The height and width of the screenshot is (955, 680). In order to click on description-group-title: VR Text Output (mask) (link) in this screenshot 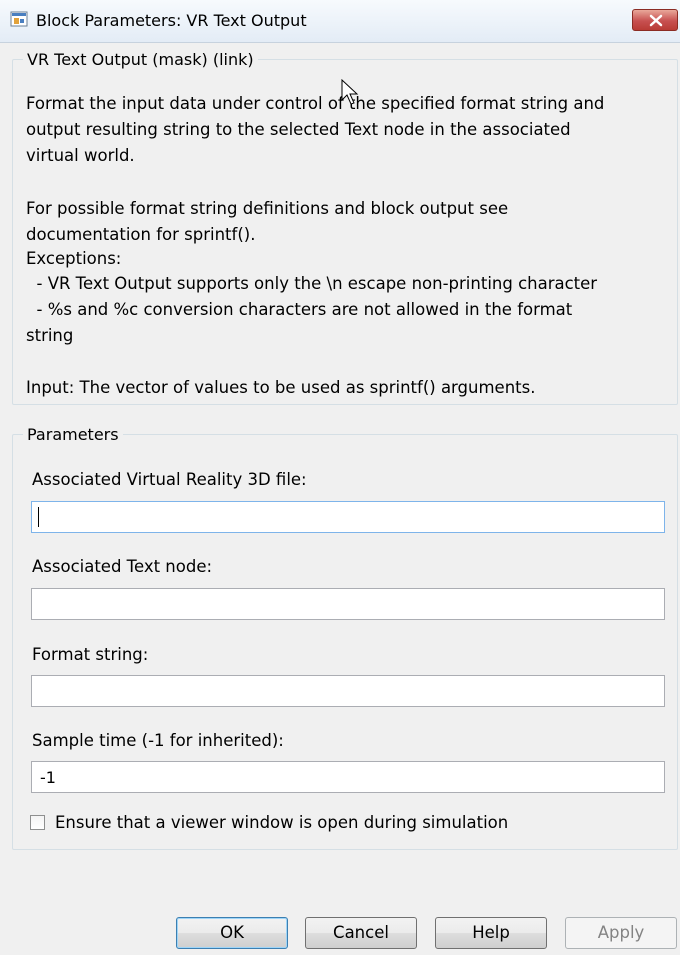, I will do `click(140, 59)`.